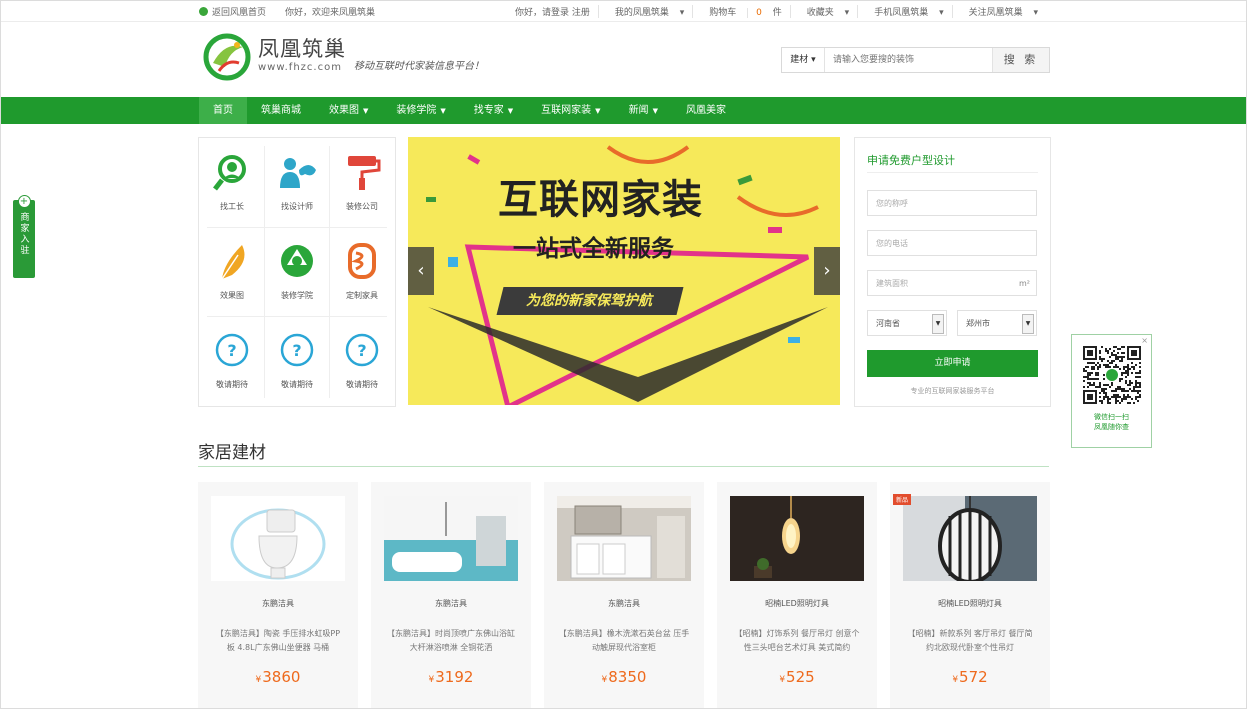 The width and height of the screenshot is (1247, 709). What do you see at coordinates (297, 271) in the screenshot?
I see `service-item: 装修学院` at bounding box center [297, 271].